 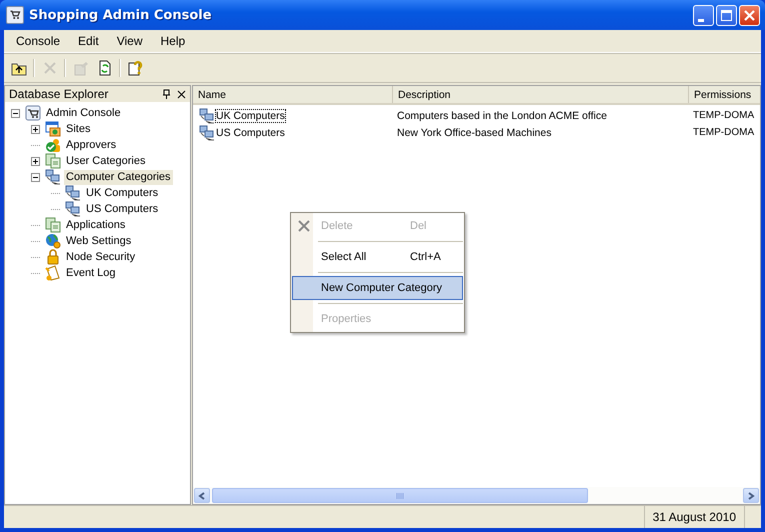 I want to click on tree-item: User Categories, so click(x=106, y=161).